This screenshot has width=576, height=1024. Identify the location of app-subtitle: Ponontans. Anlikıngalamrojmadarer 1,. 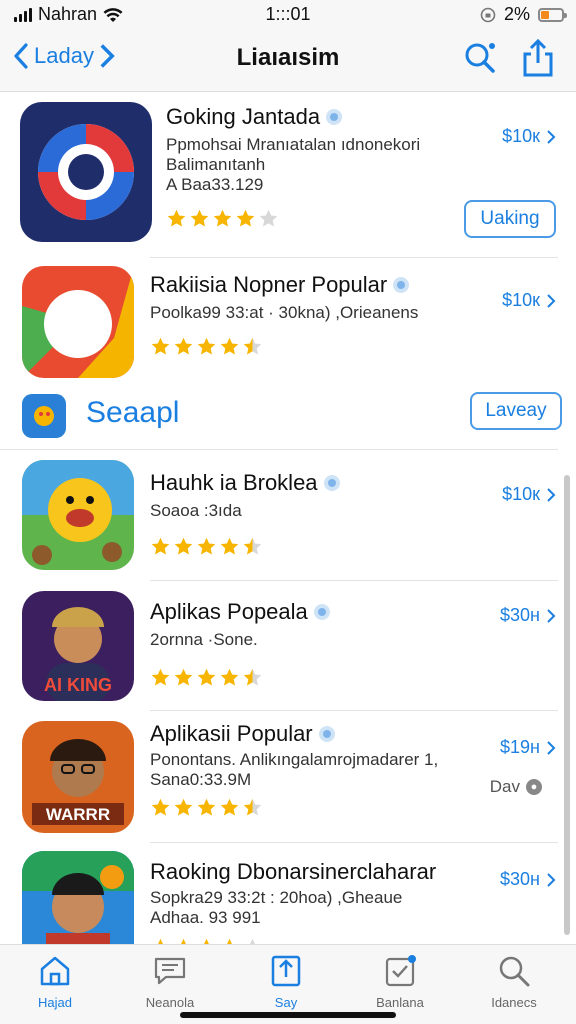
(294, 759).